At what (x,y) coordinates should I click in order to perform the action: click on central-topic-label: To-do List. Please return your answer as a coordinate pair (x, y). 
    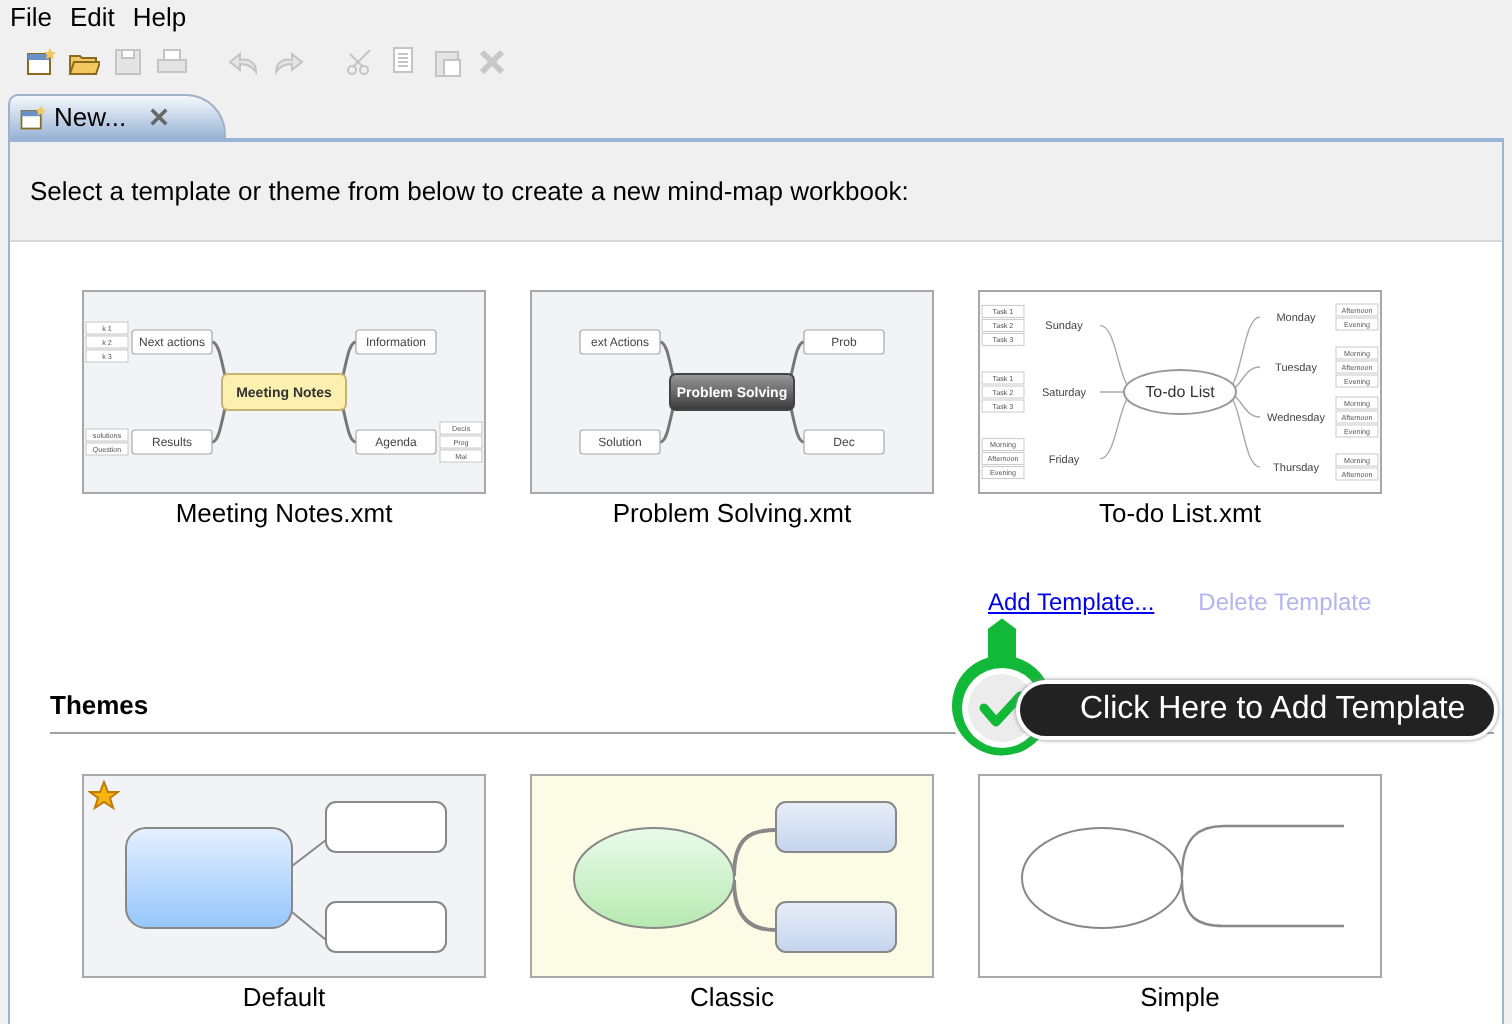
    Looking at the image, I should click on (1180, 392).